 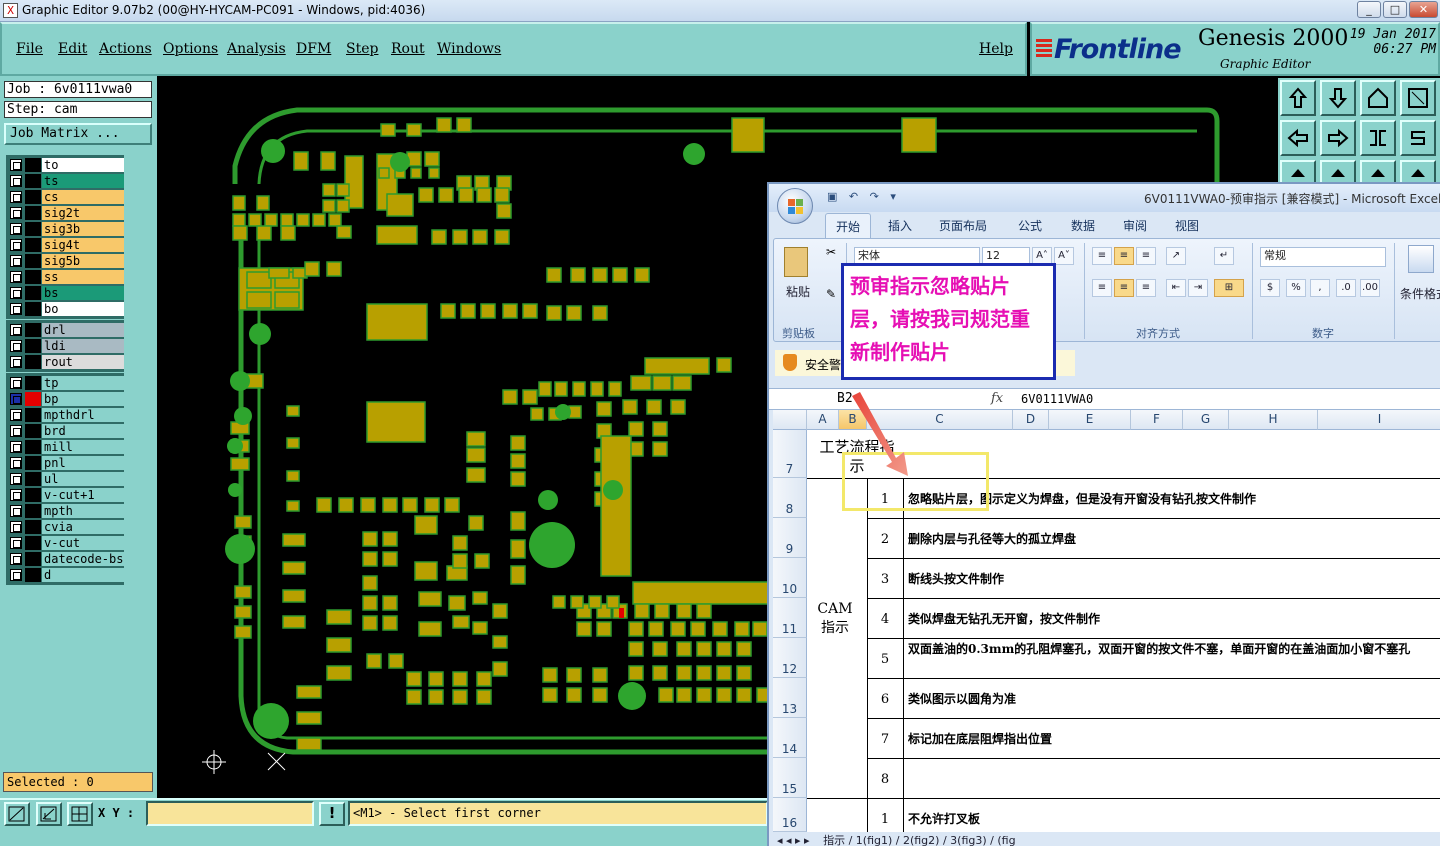 What do you see at coordinates (332, 814) in the screenshot?
I see `alert-icon: !` at bounding box center [332, 814].